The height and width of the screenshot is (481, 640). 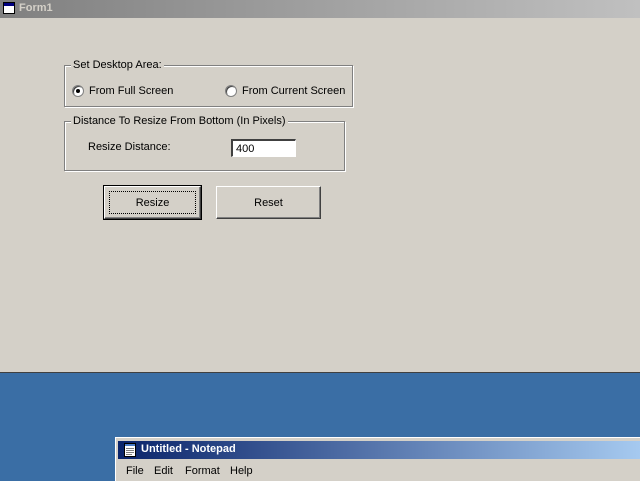 What do you see at coordinates (129, 147) in the screenshot?
I see `resize-distance-label: Resize Distance:` at bounding box center [129, 147].